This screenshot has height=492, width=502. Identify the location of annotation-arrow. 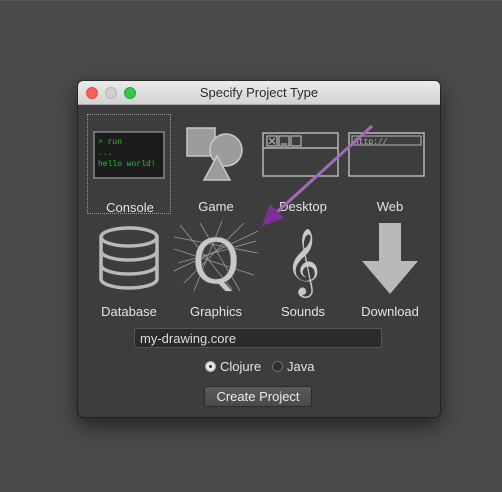
(318, 175).